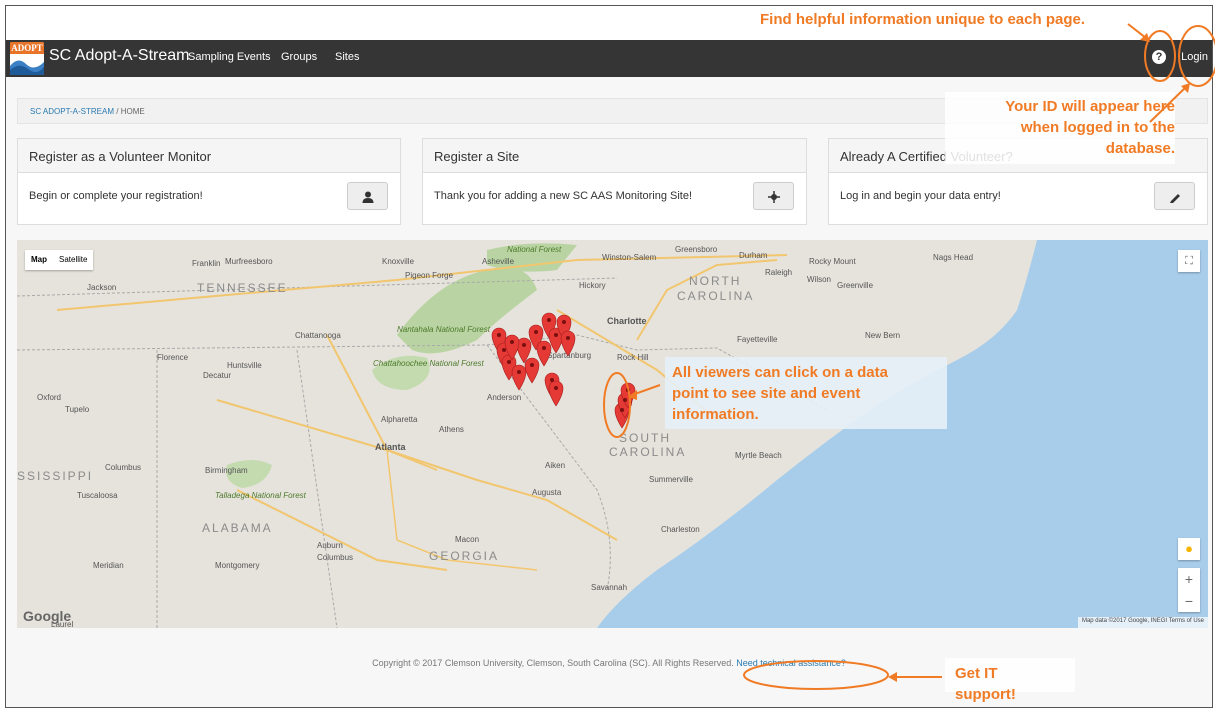 The width and height of the screenshot is (1215, 711). What do you see at coordinates (715, 296) in the screenshot?
I see `label-nc-2: CAROLINA` at bounding box center [715, 296].